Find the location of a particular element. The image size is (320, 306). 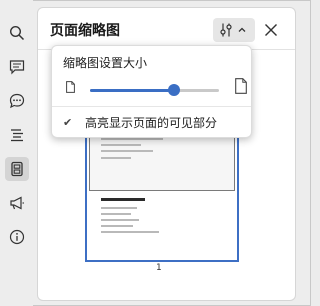

thumbnails-button is located at coordinates (17, 169).